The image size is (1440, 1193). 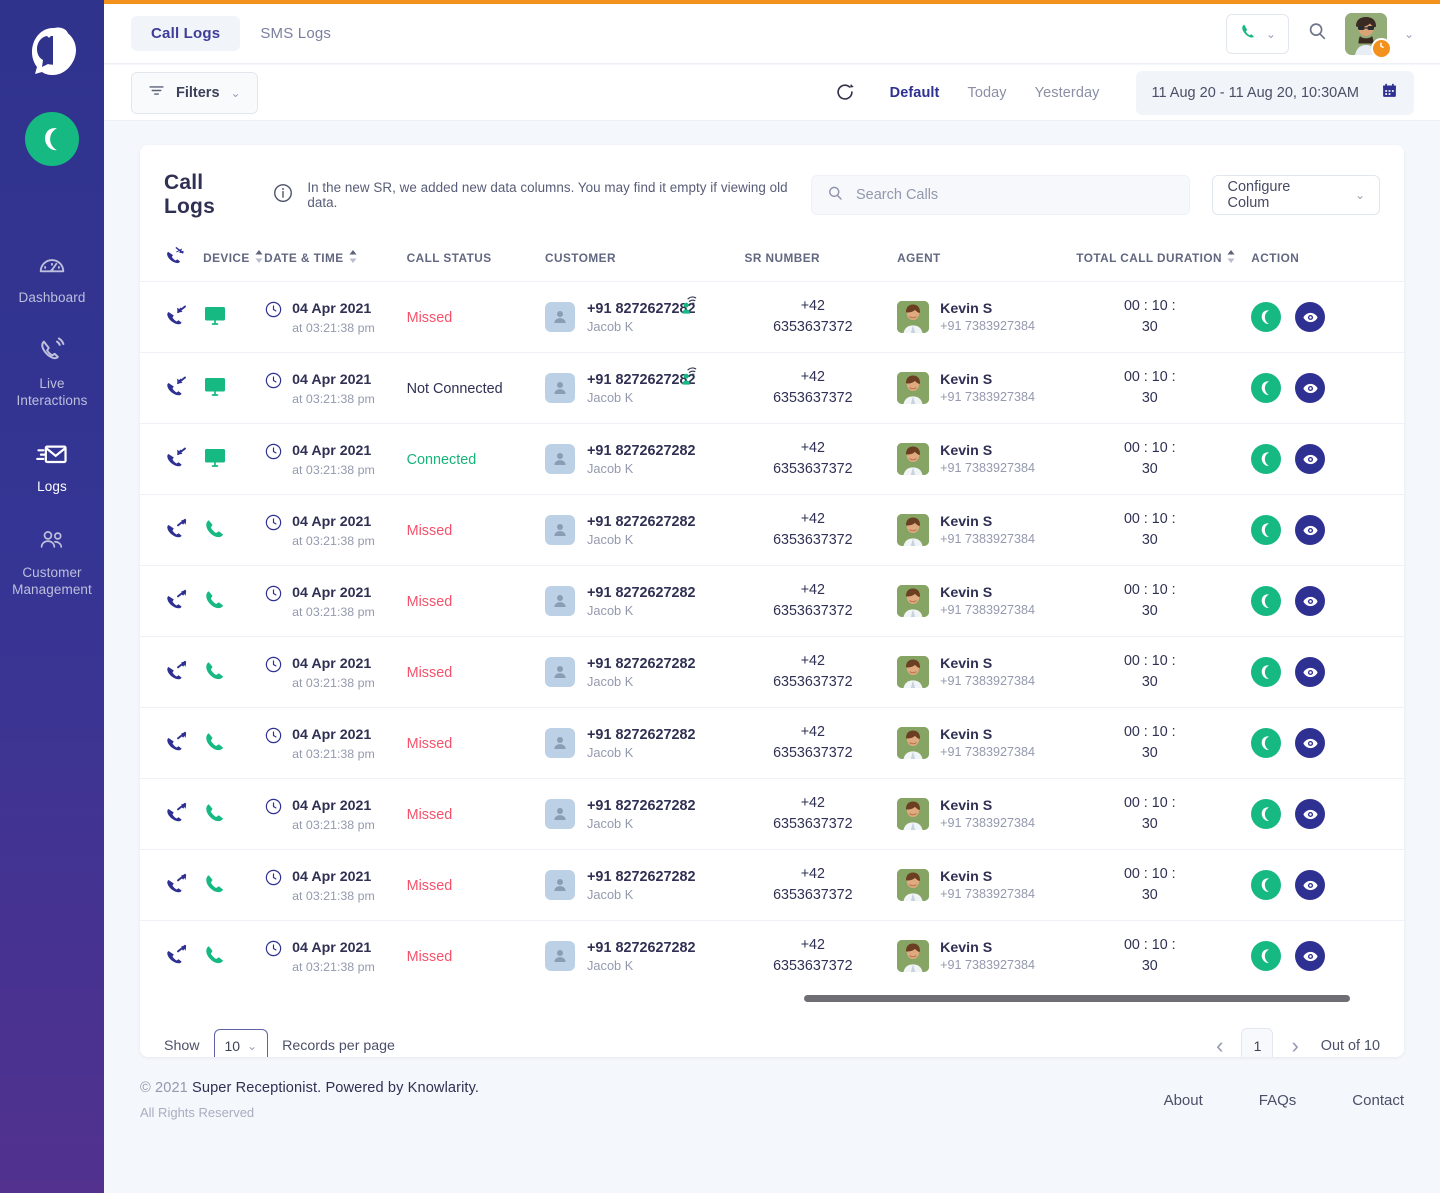 What do you see at coordinates (235, 92) in the screenshot?
I see `chevron-down-icon: ⌄` at bounding box center [235, 92].